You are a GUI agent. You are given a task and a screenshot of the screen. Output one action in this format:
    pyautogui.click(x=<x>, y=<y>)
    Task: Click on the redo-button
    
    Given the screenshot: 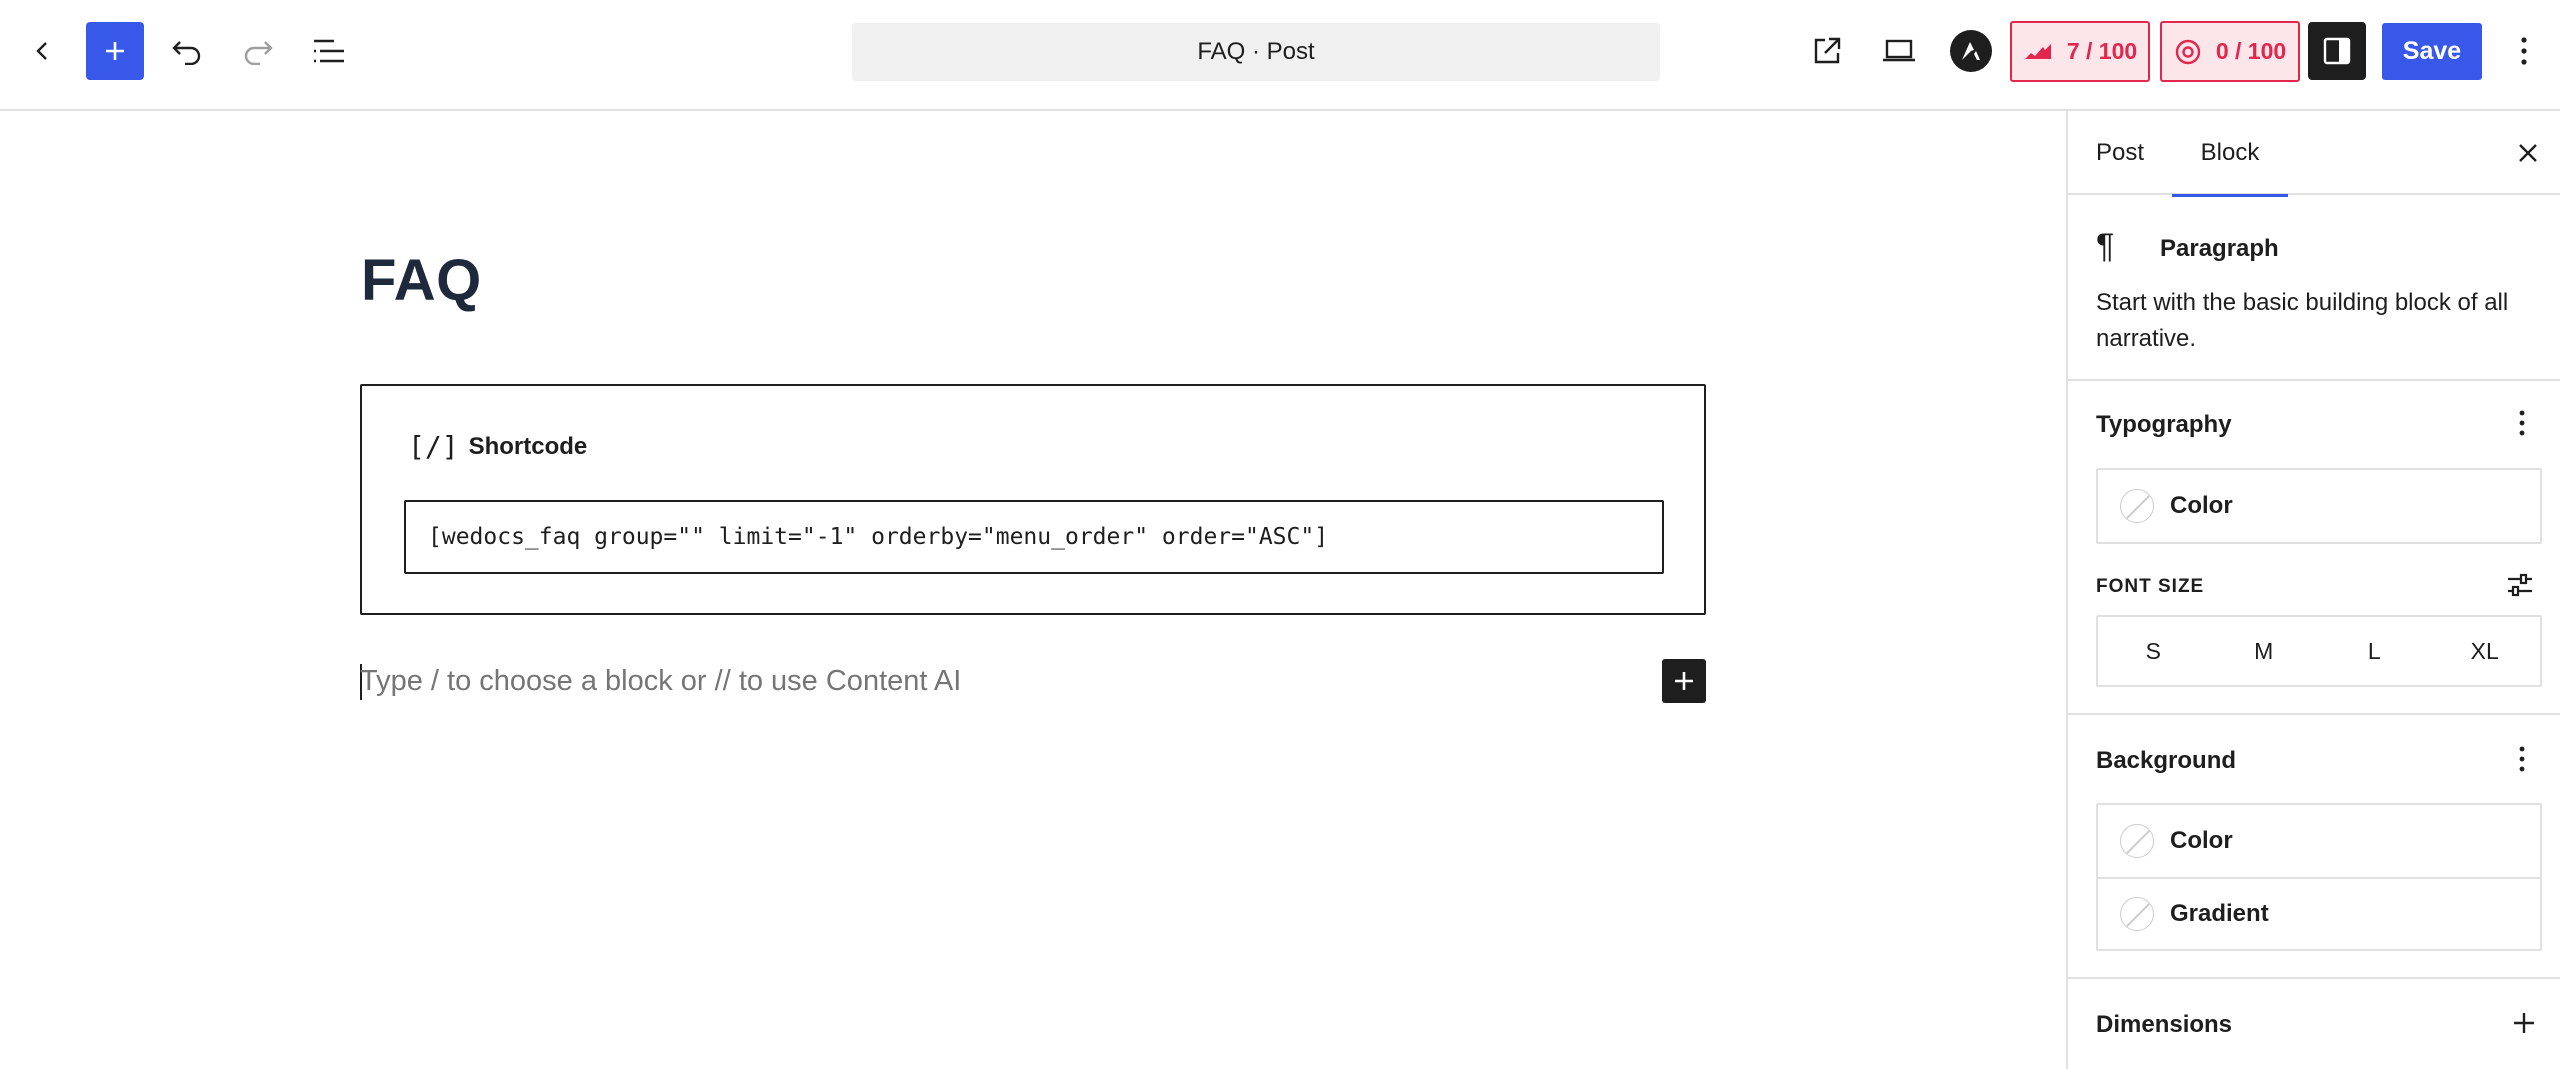 What is the action you would take?
    pyautogui.click(x=258, y=51)
    